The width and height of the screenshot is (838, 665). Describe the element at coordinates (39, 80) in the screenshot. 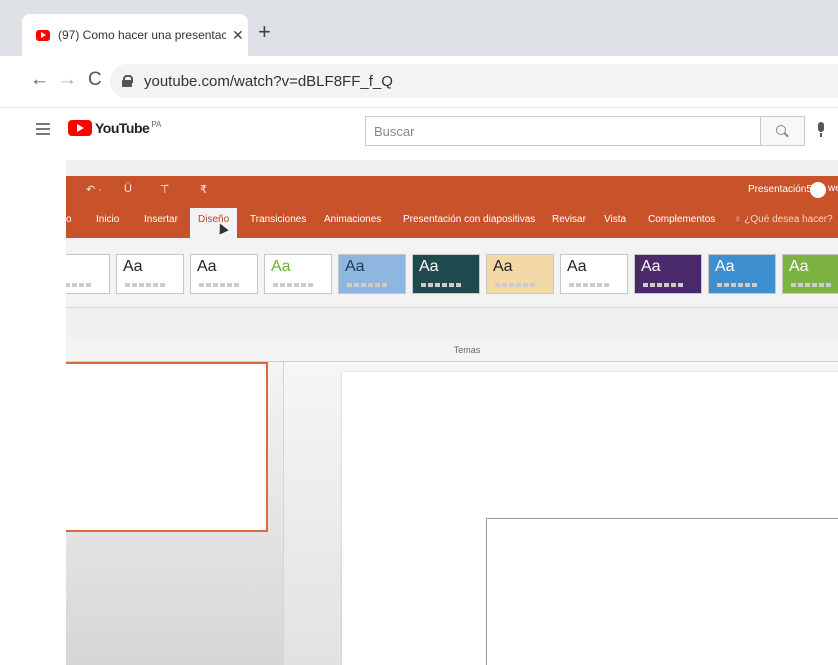

I see `back-button: ←` at that location.